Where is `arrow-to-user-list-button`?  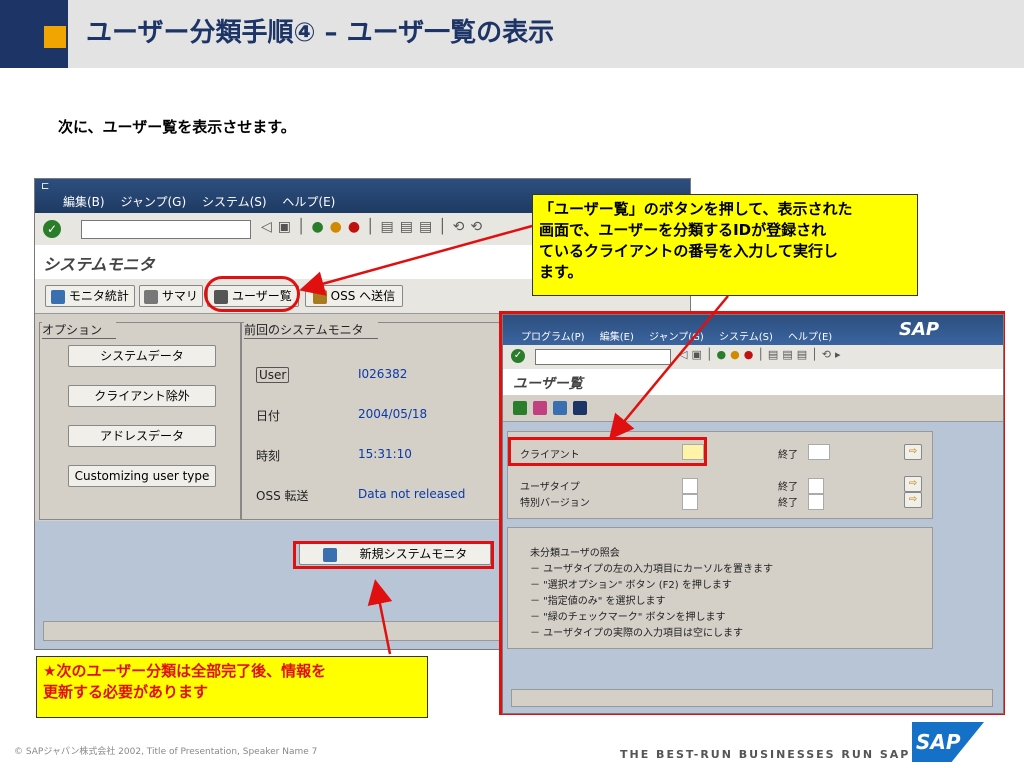
arrow-to-user-list-button is located at coordinates (416, 260).